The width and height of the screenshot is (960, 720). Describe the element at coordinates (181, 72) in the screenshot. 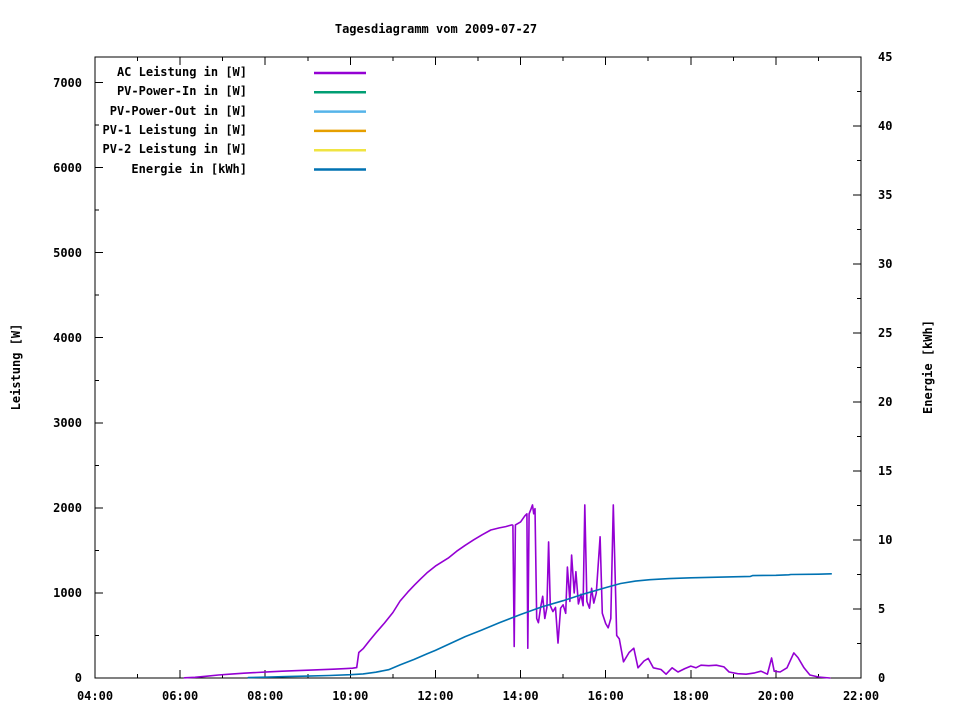

I see `legend-item-label: AC Leistung in [W]` at that location.